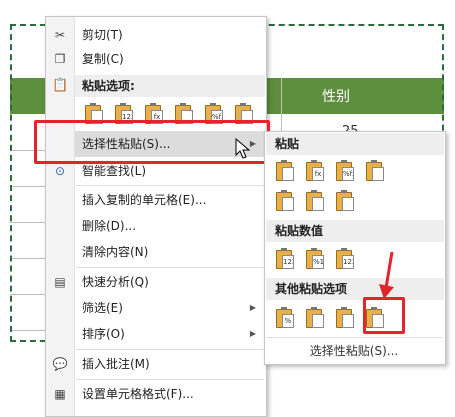 The image size is (455, 417). I want to click on submenu-paste-icon: fx, so click(315, 171).